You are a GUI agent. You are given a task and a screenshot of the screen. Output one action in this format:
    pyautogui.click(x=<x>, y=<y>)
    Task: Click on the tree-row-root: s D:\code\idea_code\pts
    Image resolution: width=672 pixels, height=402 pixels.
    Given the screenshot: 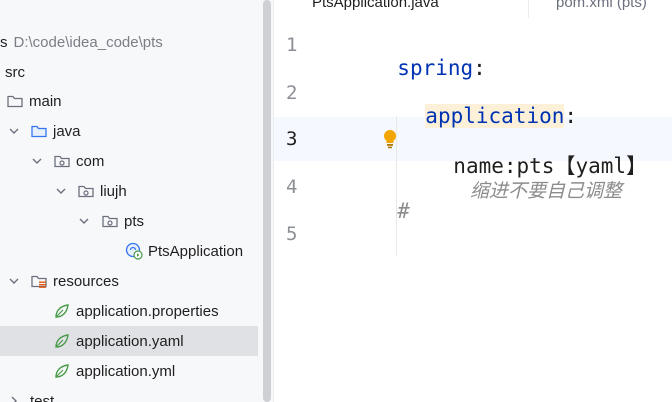 What is the action you would take?
    pyautogui.click(x=130, y=42)
    